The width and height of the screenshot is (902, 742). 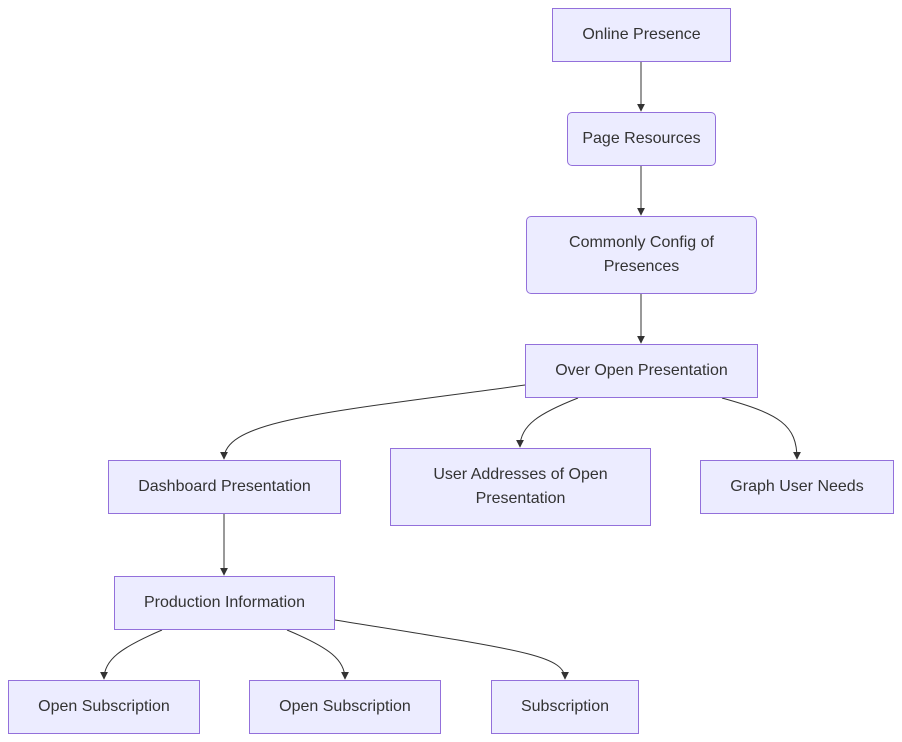 I want to click on node-over-open-presentation: Over Open Presentation, so click(x=641, y=371).